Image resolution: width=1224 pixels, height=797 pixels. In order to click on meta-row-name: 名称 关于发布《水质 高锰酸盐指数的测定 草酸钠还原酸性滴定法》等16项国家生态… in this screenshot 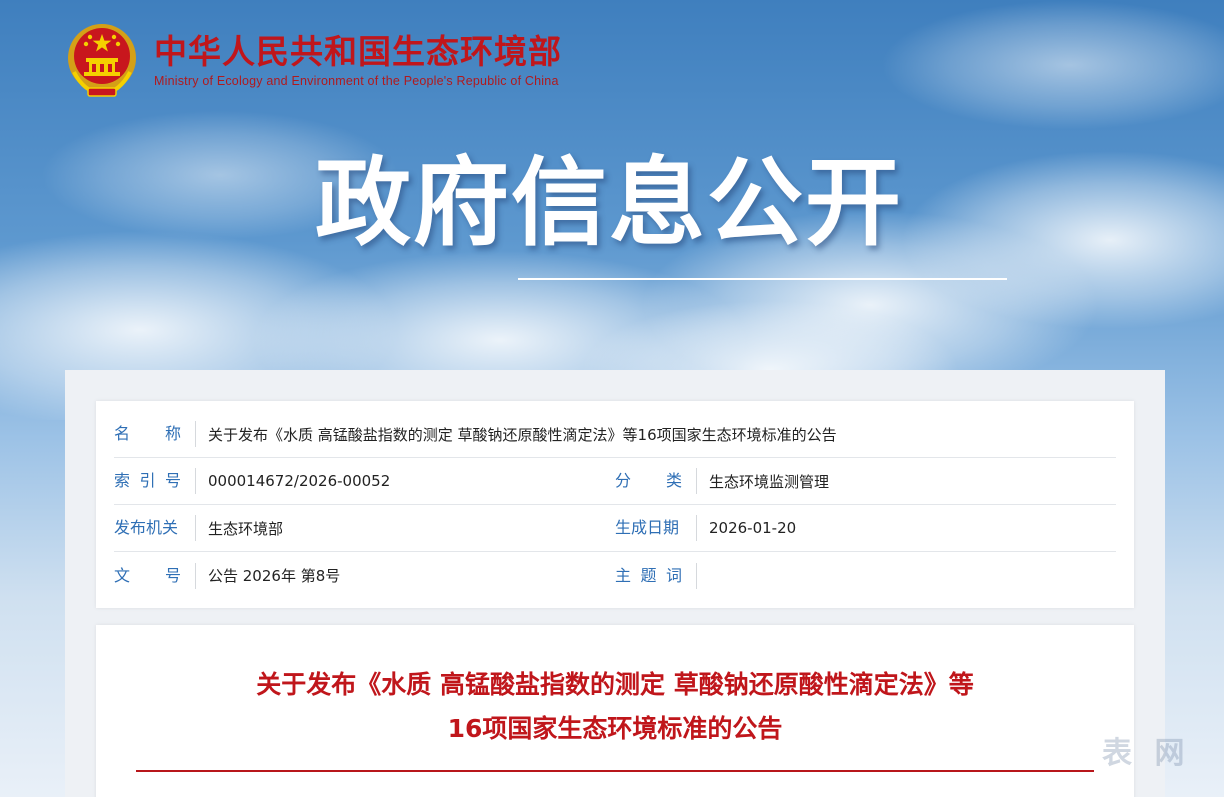, I will do `click(615, 434)`.